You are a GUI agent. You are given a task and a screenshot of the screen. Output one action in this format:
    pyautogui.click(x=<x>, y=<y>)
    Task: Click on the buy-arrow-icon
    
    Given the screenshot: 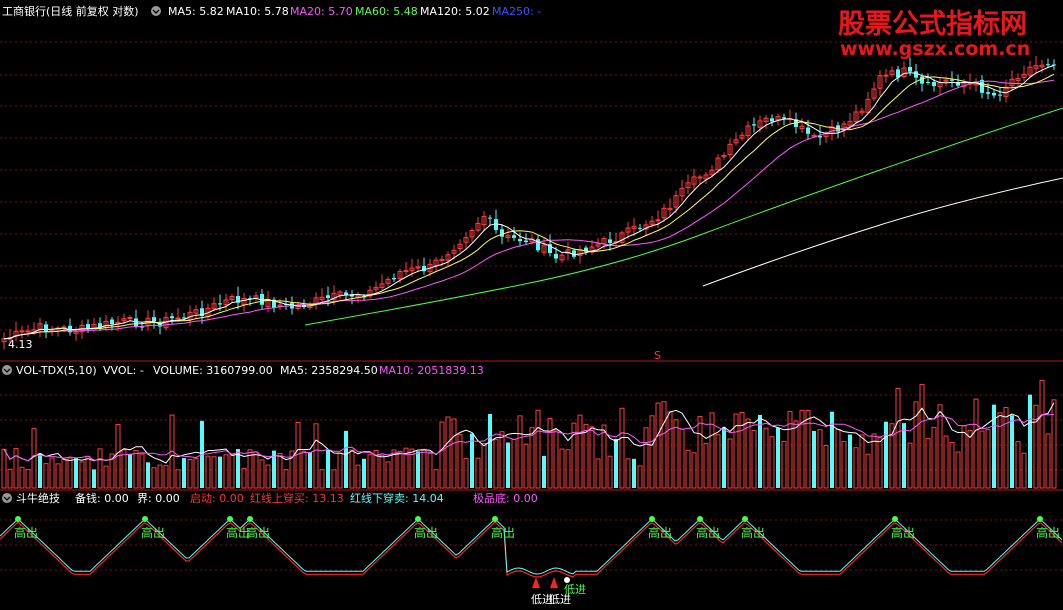 What is the action you would take?
    pyautogui.click(x=536, y=582)
    